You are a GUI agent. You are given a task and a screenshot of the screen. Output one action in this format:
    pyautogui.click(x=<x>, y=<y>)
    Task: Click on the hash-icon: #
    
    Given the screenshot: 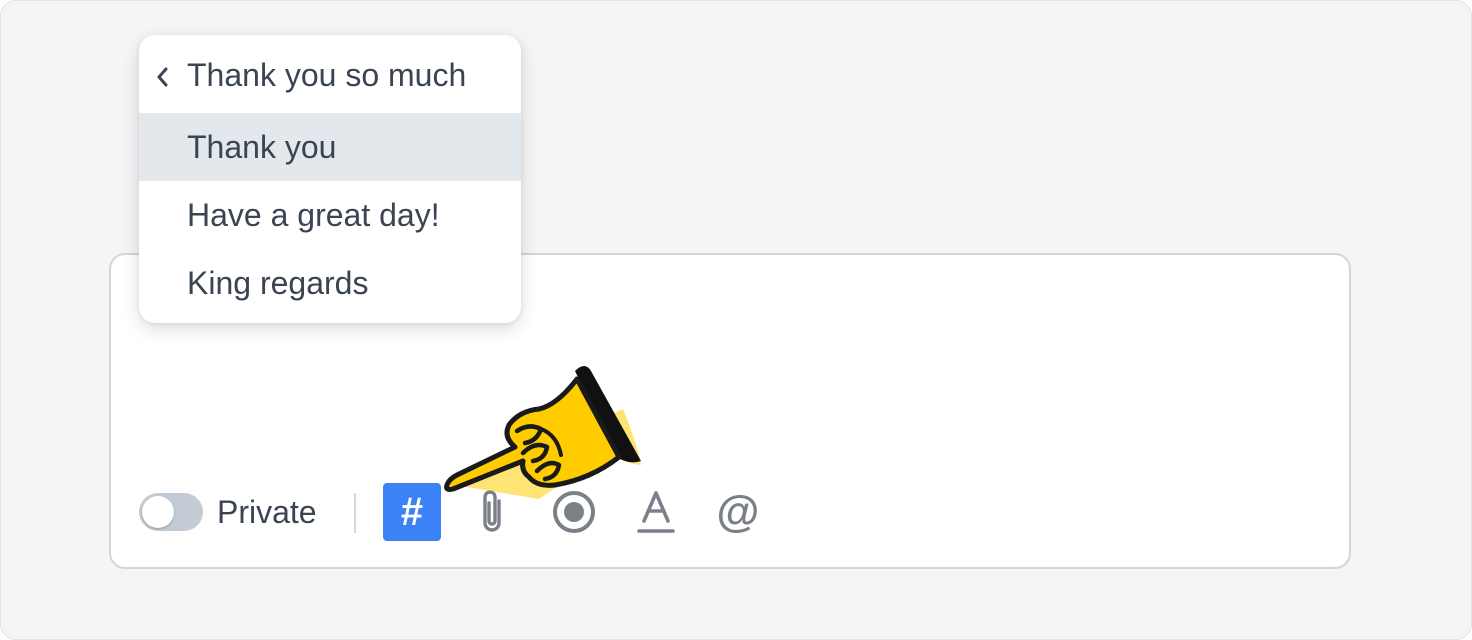 What is the action you would take?
    pyautogui.click(x=412, y=512)
    